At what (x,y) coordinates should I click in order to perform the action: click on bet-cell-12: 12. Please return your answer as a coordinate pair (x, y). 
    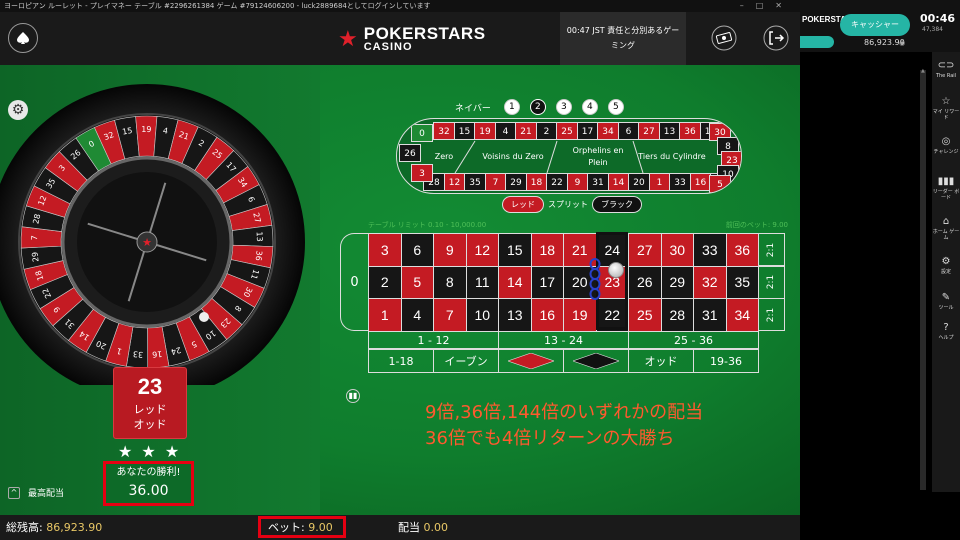
    Looking at the image, I should click on (482, 250).